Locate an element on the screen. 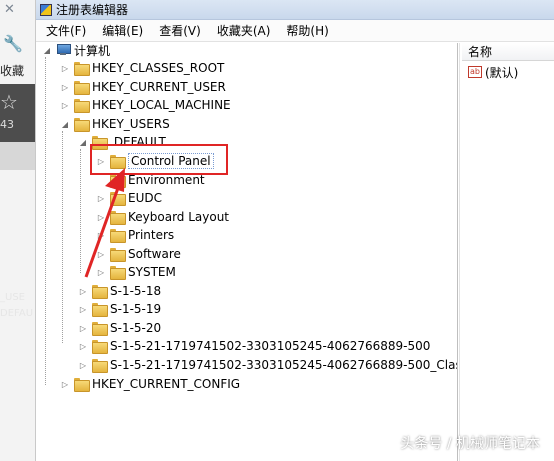 This screenshot has width=554, height=461. tree-node-hklm: ▷ HKEY_LOCAL_MACHINE is located at coordinates (145, 105).